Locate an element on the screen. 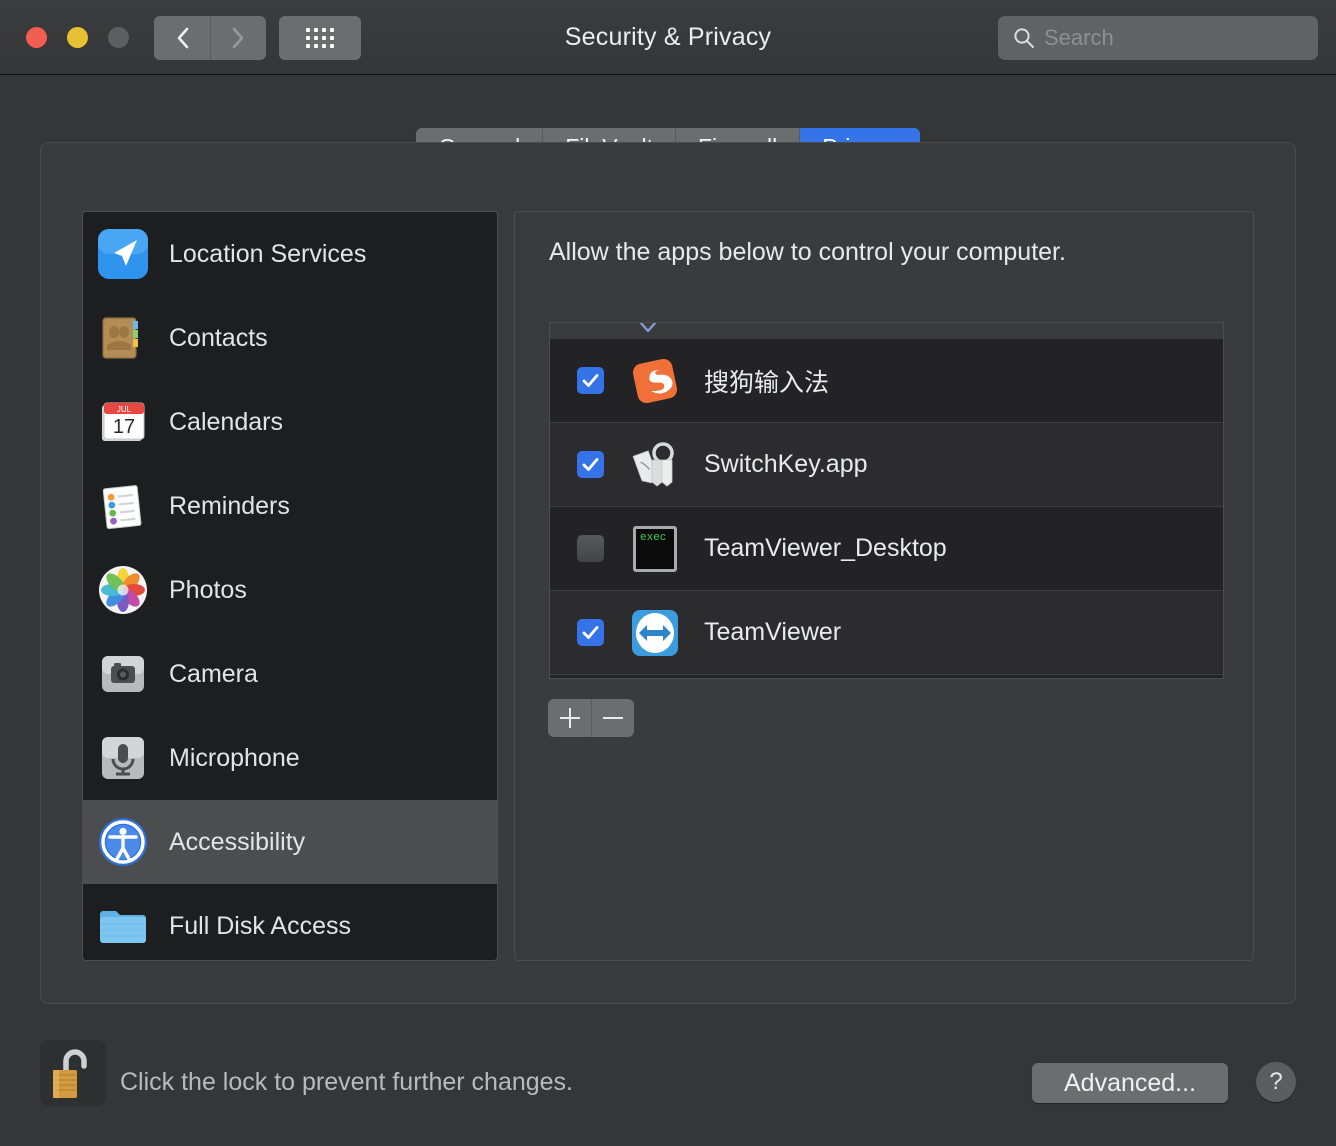 The width and height of the screenshot is (1336, 1146). blue-folder-icon is located at coordinates (123, 926).